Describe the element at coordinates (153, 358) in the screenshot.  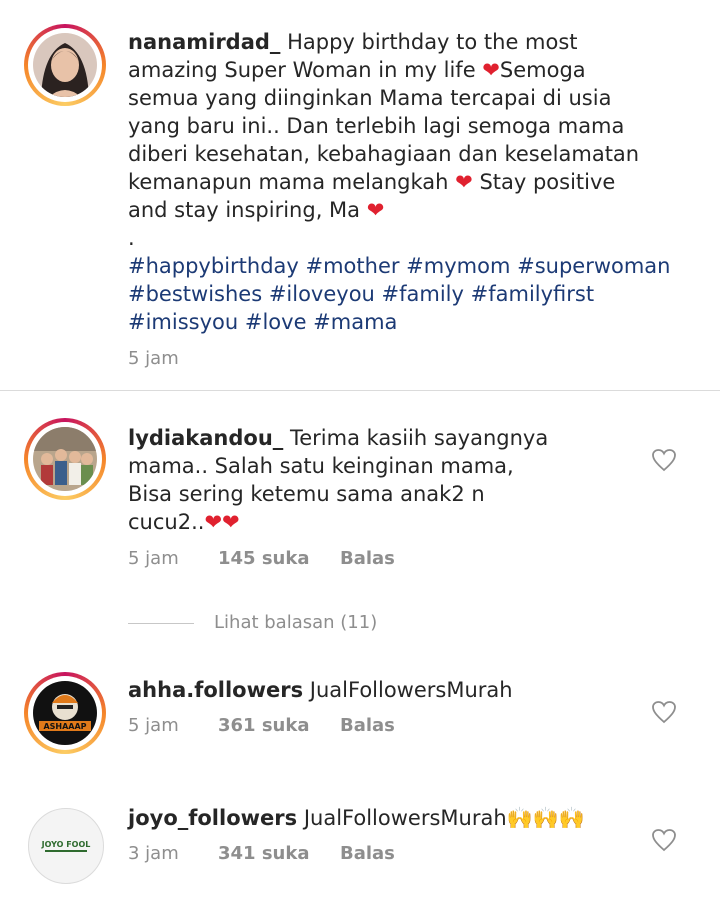
I see `caption-time: 5 jam` at that location.